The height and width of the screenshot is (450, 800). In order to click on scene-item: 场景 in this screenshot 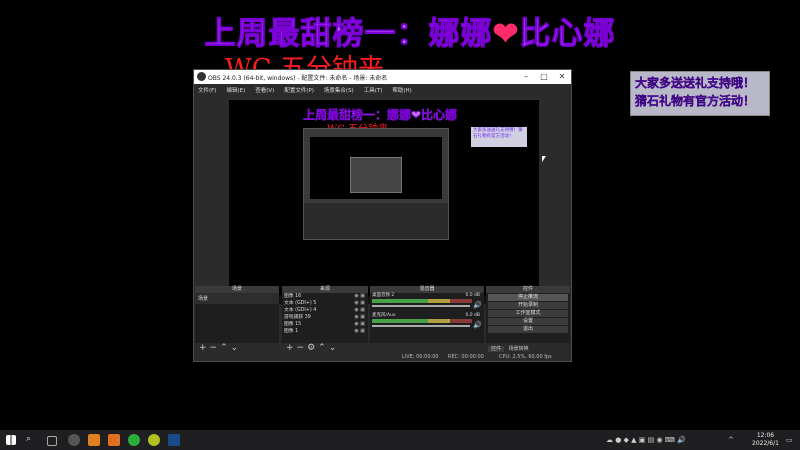, I will do `click(237, 298)`.